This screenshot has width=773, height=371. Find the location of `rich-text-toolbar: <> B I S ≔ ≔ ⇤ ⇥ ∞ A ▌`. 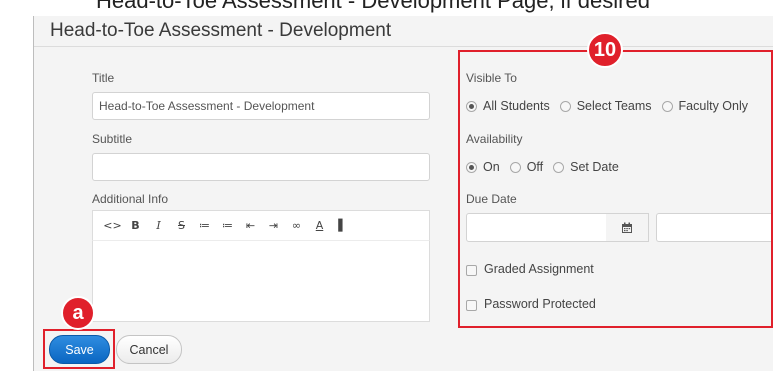

rich-text-toolbar: <> B I S ≔ ≔ ⇤ ⇥ ∞ A ▌ is located at coordinates (261, 225).